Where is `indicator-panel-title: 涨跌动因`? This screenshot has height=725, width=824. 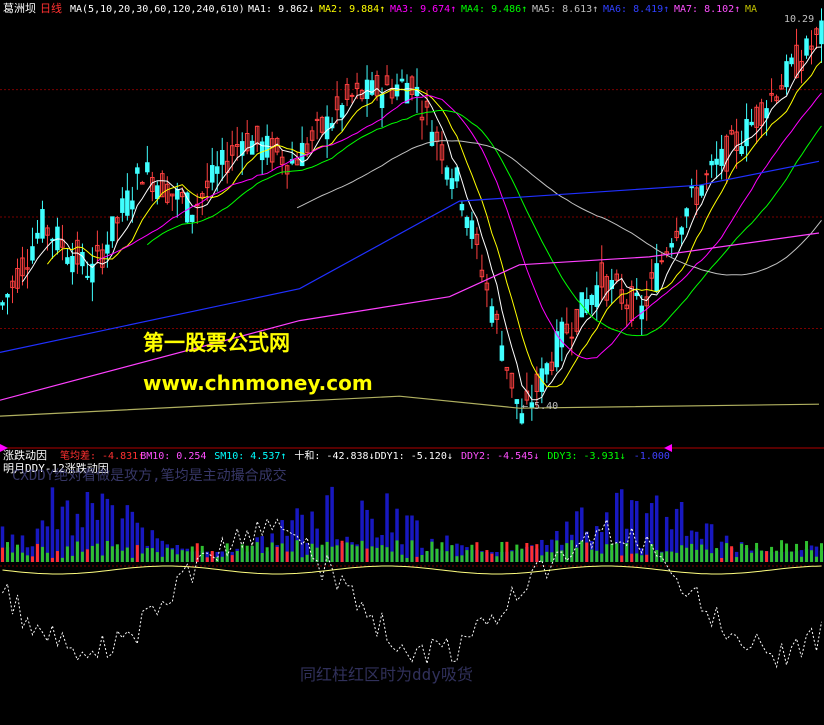
indicator-panel-title: 涨跌动因 is located at coordinates (25, 455).